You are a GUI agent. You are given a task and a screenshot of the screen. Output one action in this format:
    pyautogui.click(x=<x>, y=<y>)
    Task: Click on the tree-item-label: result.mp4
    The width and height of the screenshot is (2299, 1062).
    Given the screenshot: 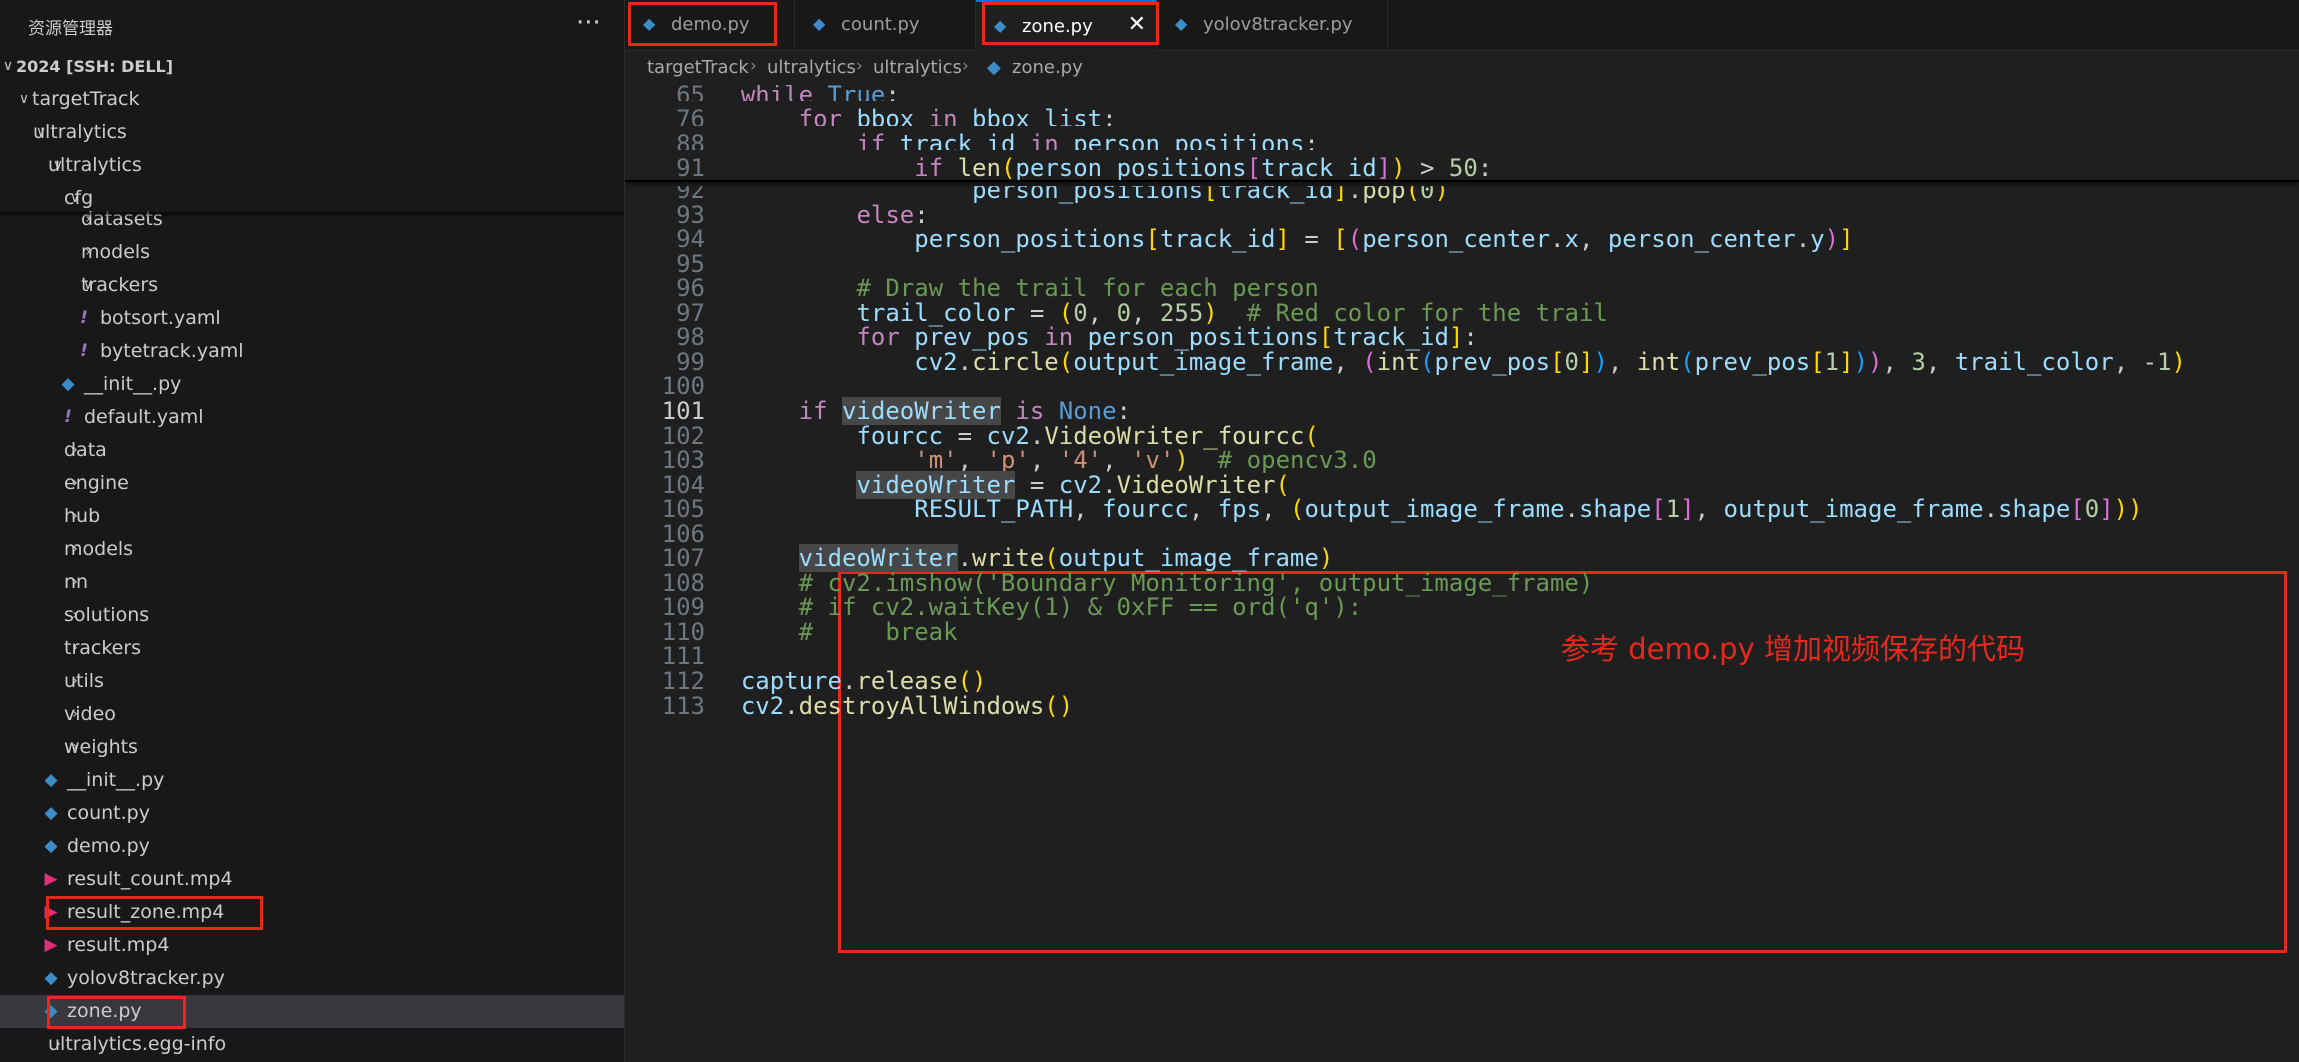 What is the action you would take?
    pyautogui.click(x=118, y=945)
    